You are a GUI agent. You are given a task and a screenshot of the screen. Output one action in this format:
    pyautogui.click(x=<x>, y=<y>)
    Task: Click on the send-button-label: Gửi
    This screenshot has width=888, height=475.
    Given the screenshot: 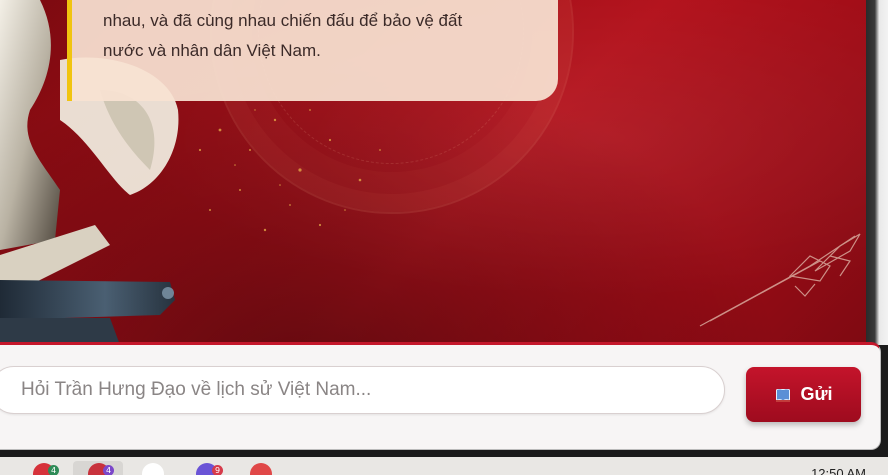 What is the action you would take?
    pyautogui.click(x=816, y=394)
    